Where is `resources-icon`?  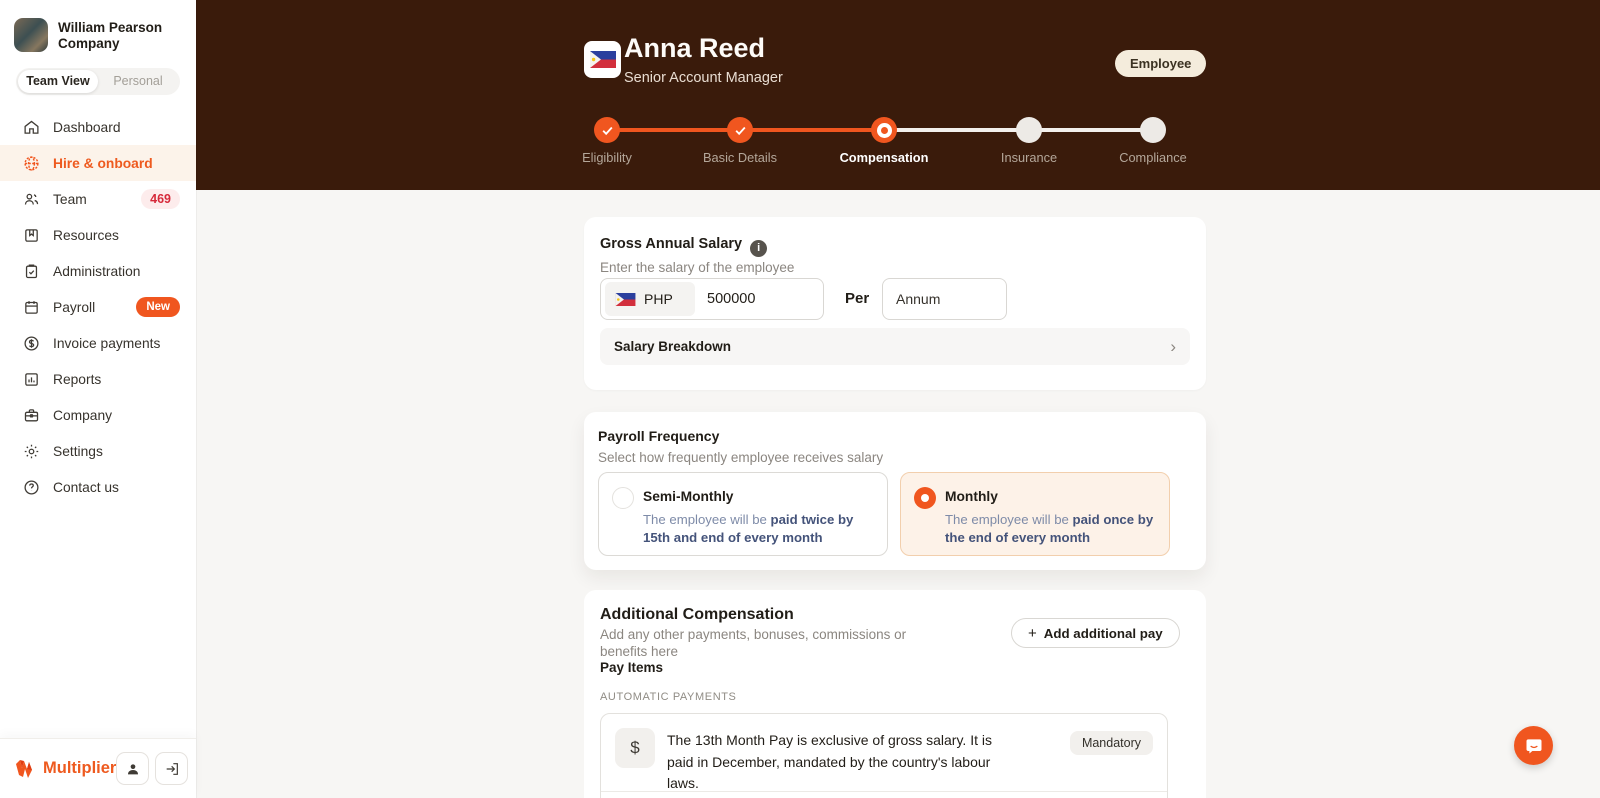
resources-icon is located at coordinates (31, 235).